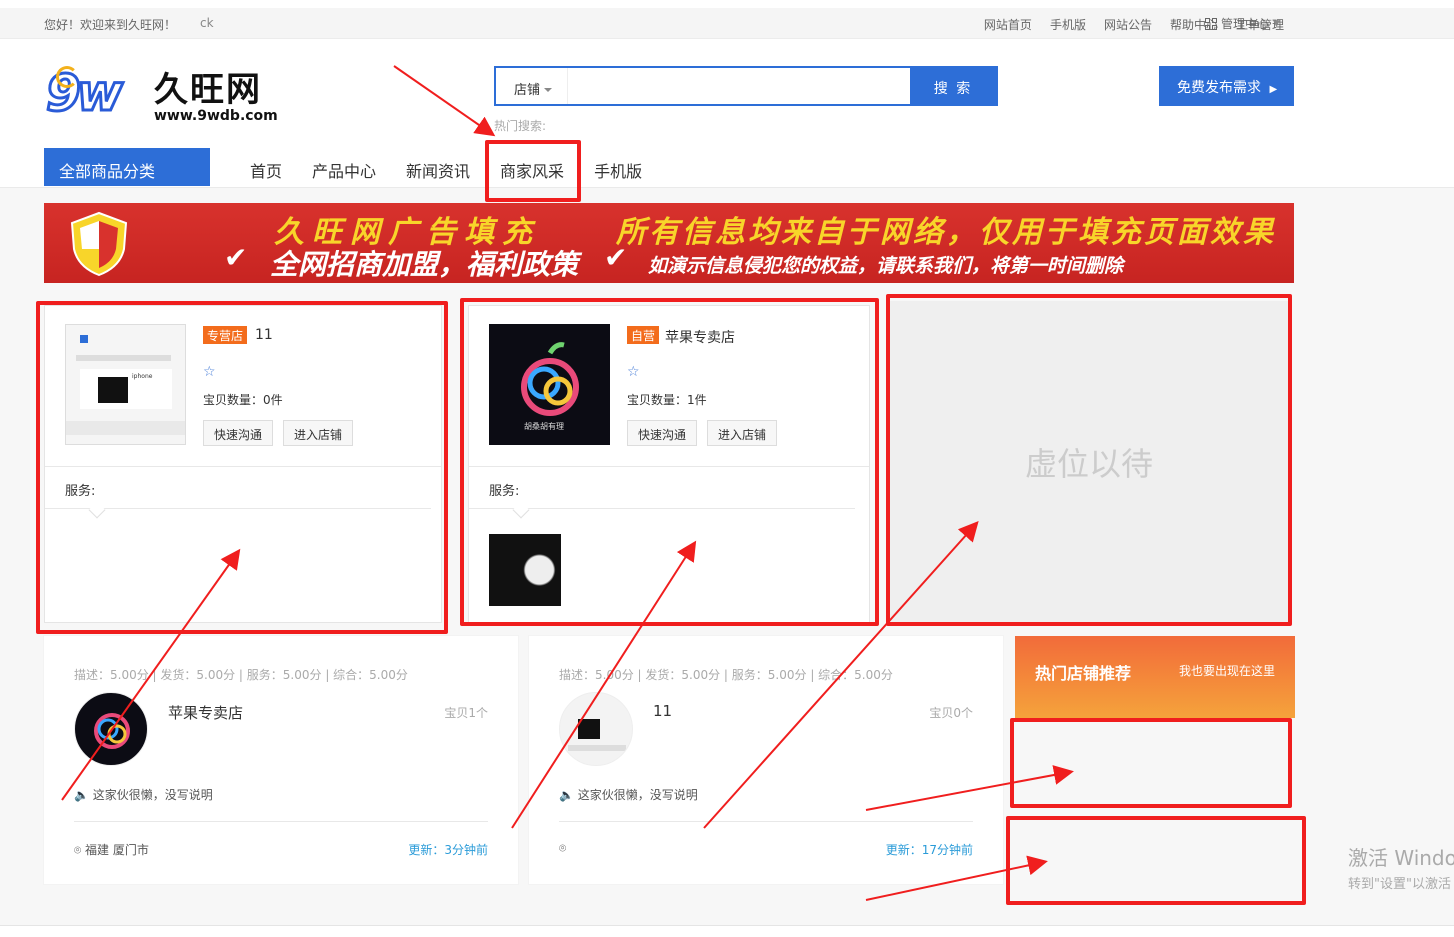 This screenshot has width=1454, height=937. I want to click on manage-center-dropdown: 管理中心 ▼, so click(1242, 23).